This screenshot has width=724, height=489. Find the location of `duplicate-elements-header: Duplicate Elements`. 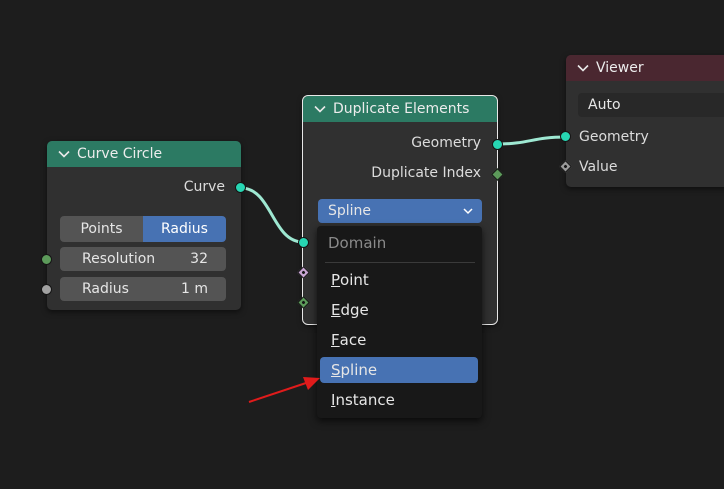

duplicate-elements-header: Duplicate Elements is located at coordinates (400, 109).